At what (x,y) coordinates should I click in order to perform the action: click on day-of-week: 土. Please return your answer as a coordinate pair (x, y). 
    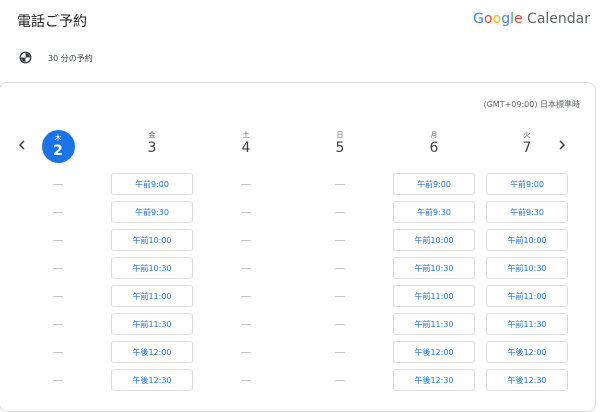
    Looking at the image, I should click on (246, 135).